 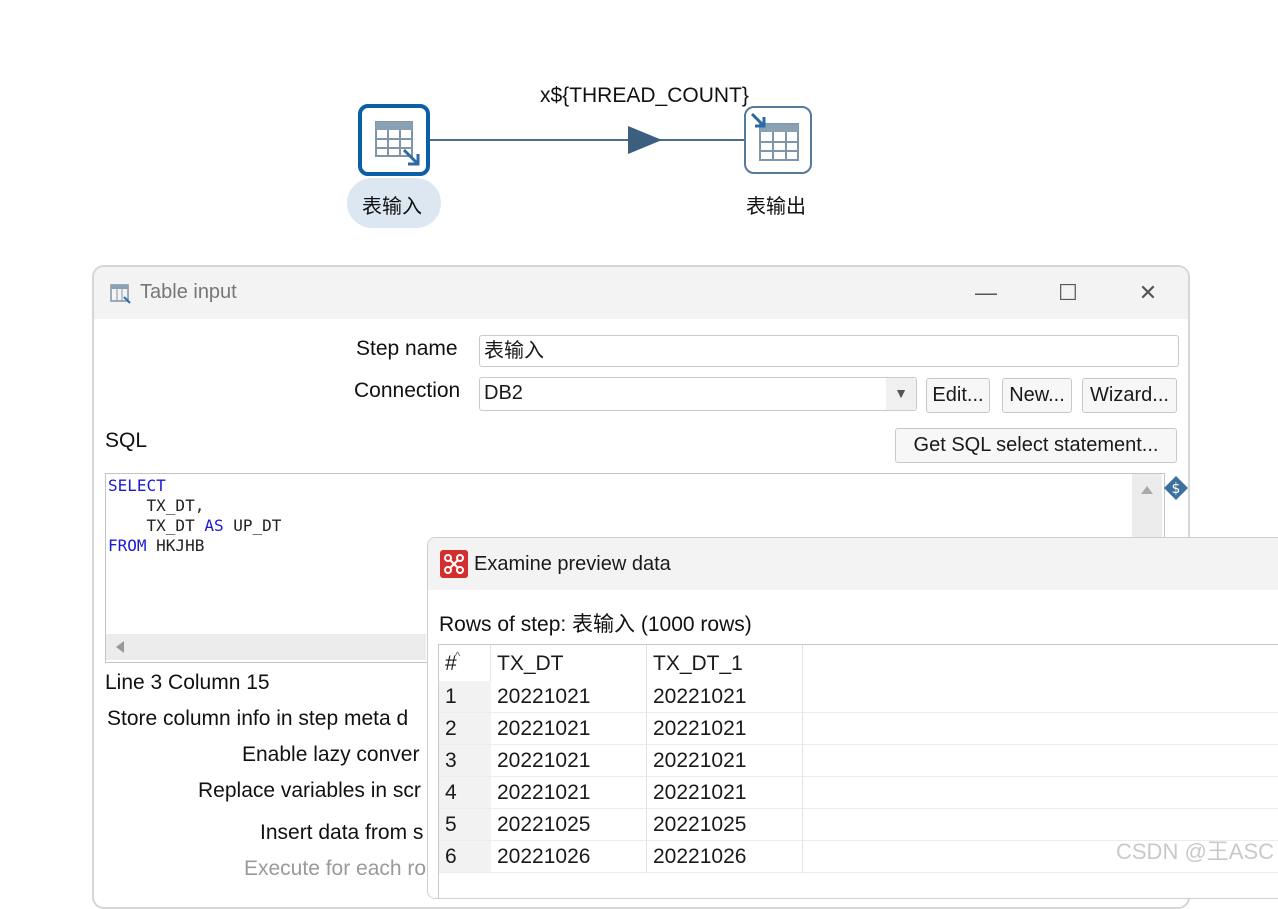 What do you see at coordinates (392, 207) in the screenshot?
I see `step-label-table-input: 表输入` at bounding box center [392, 207].